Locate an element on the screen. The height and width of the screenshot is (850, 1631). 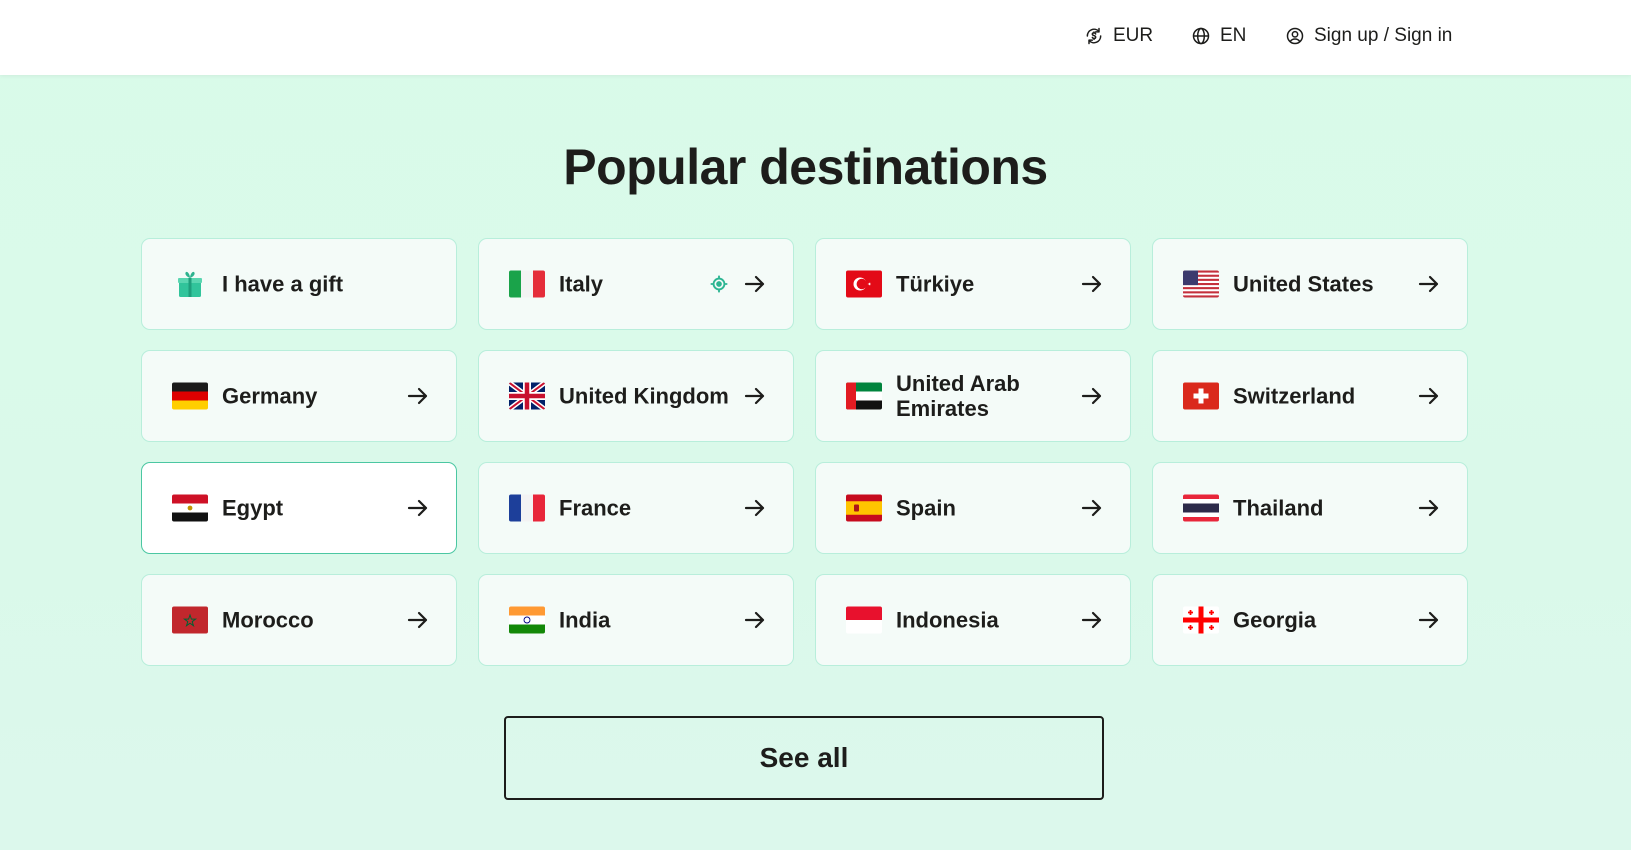
currency-selector: EUR is located at coordinates (1118, 36).